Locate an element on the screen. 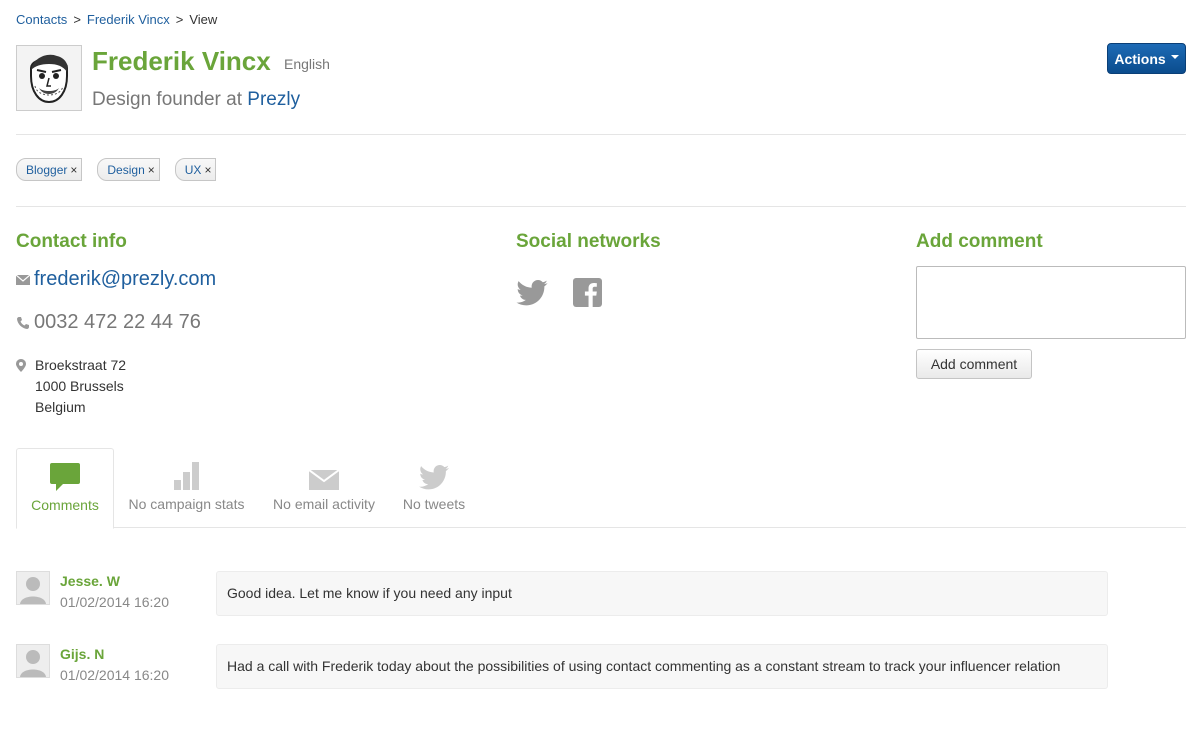 The height and width of the screenshot is (734, 1198). contact-info-title: Contact info is located at coordinates (71, 241).